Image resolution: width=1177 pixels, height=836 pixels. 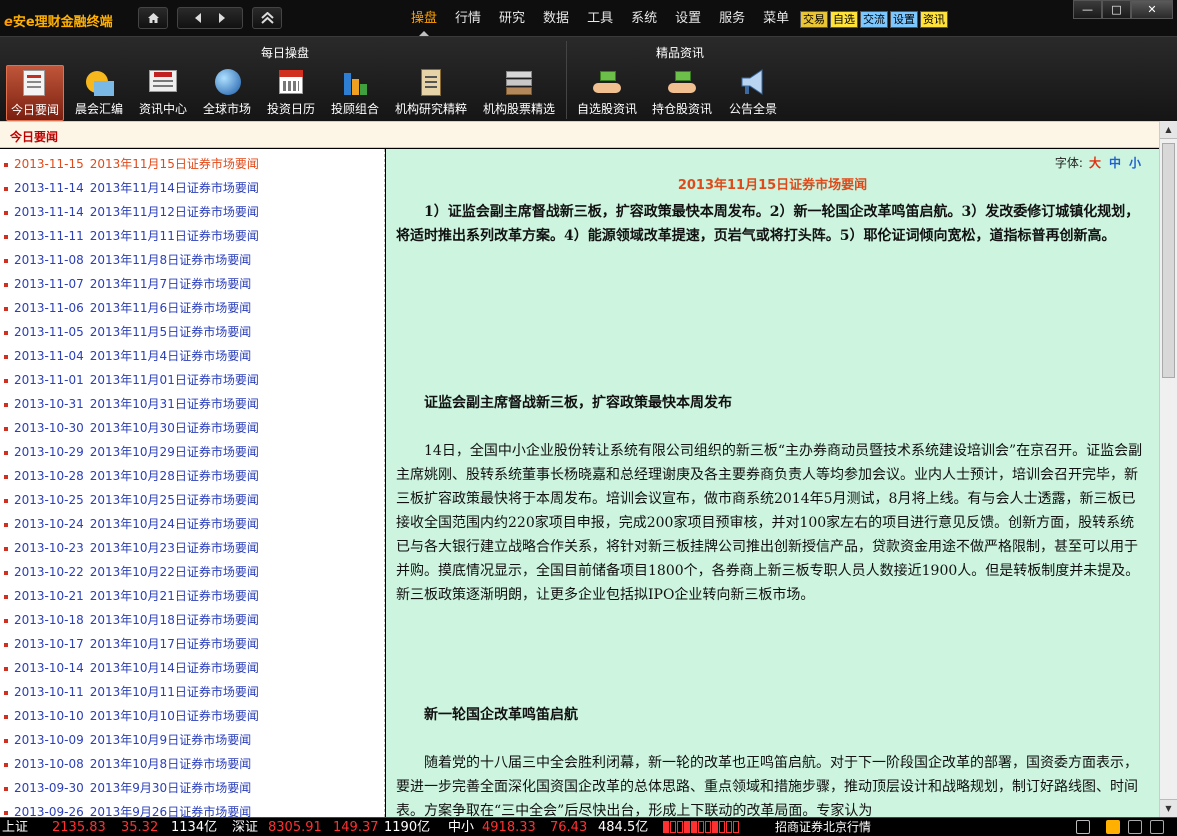 I want to click on news-list-item: 2013-11-15 2013年11月15日证券市场要闻, so click(x=131, y=164).